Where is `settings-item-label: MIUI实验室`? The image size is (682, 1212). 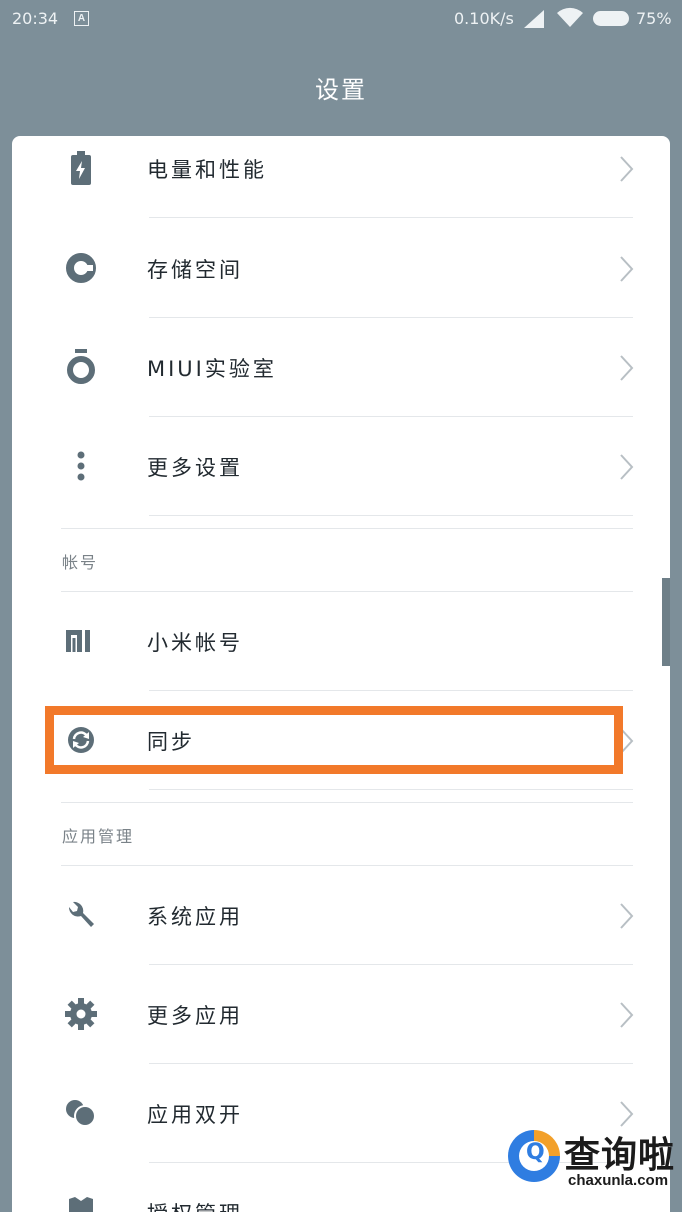 settings-item-label: MIUI实验室 is located at coordinates (212, 369).